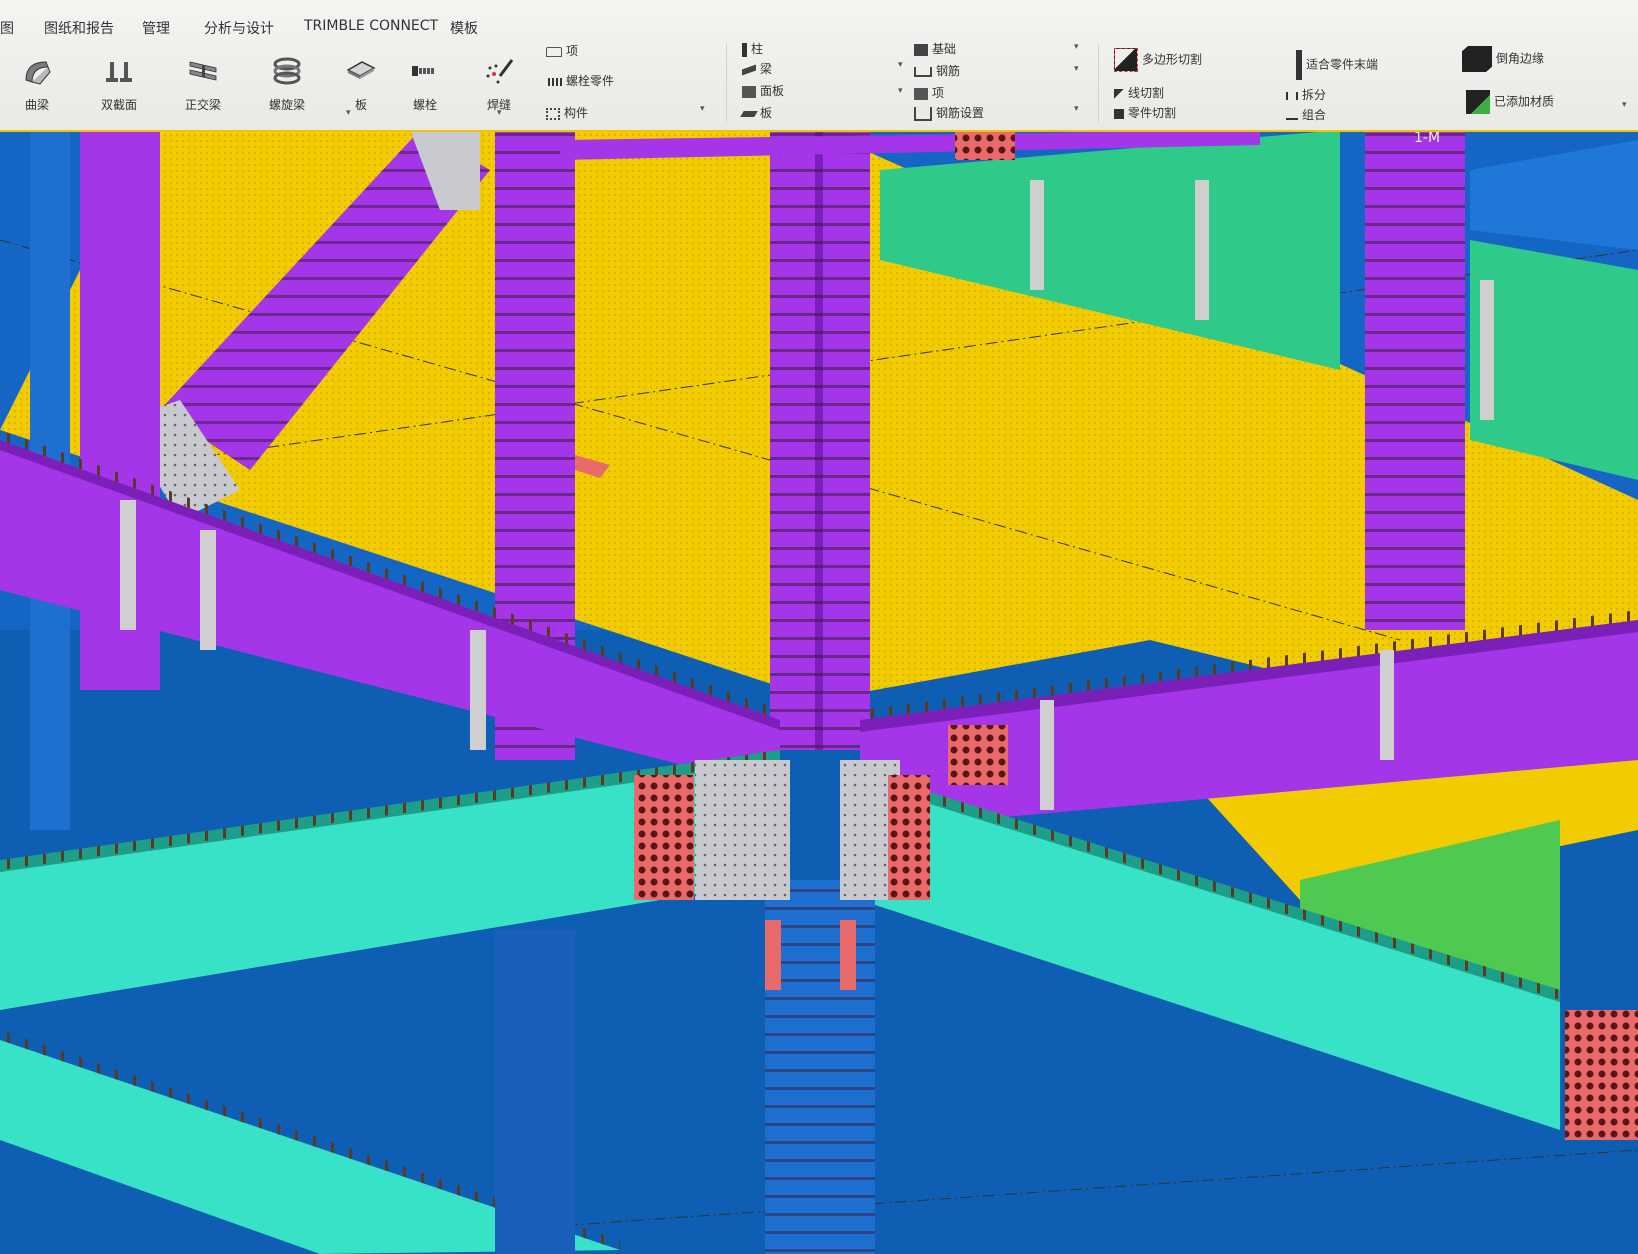 This screenshot has width=1638, height=1254. What do you see at coordinates (202, 105) in the screenshot?
I see `orthogonal-beam-label: 正交梁` at bounding box center [202, 105].